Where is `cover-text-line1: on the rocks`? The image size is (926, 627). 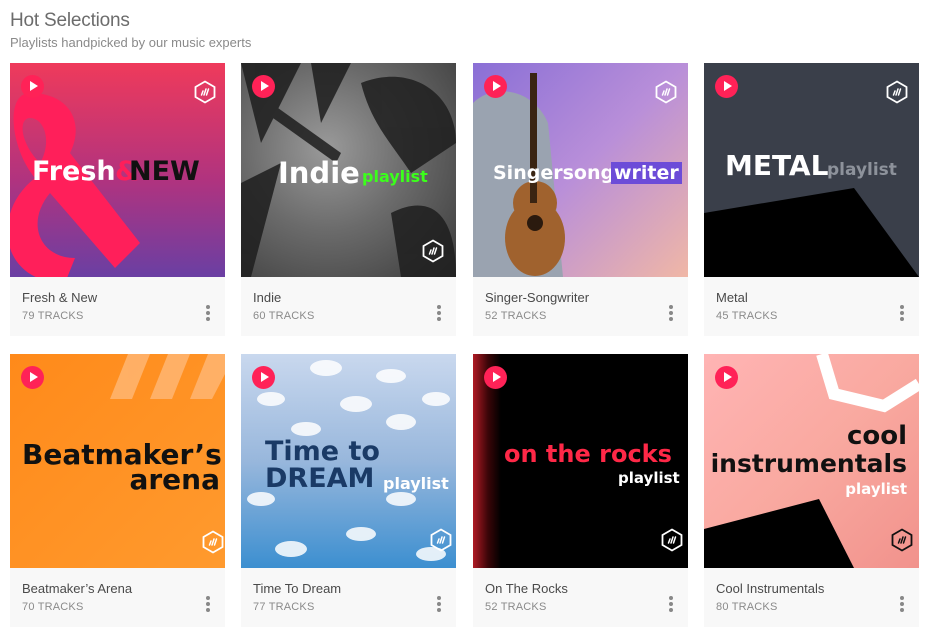 cover-text-line1: on the rocks is located at coordinates (588, 454).